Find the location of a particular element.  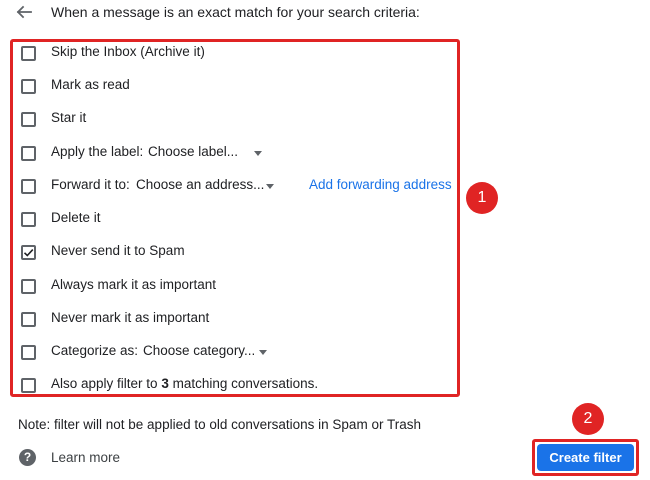

never-important-label: Never mark it as important is located at coordinates (130, 317).